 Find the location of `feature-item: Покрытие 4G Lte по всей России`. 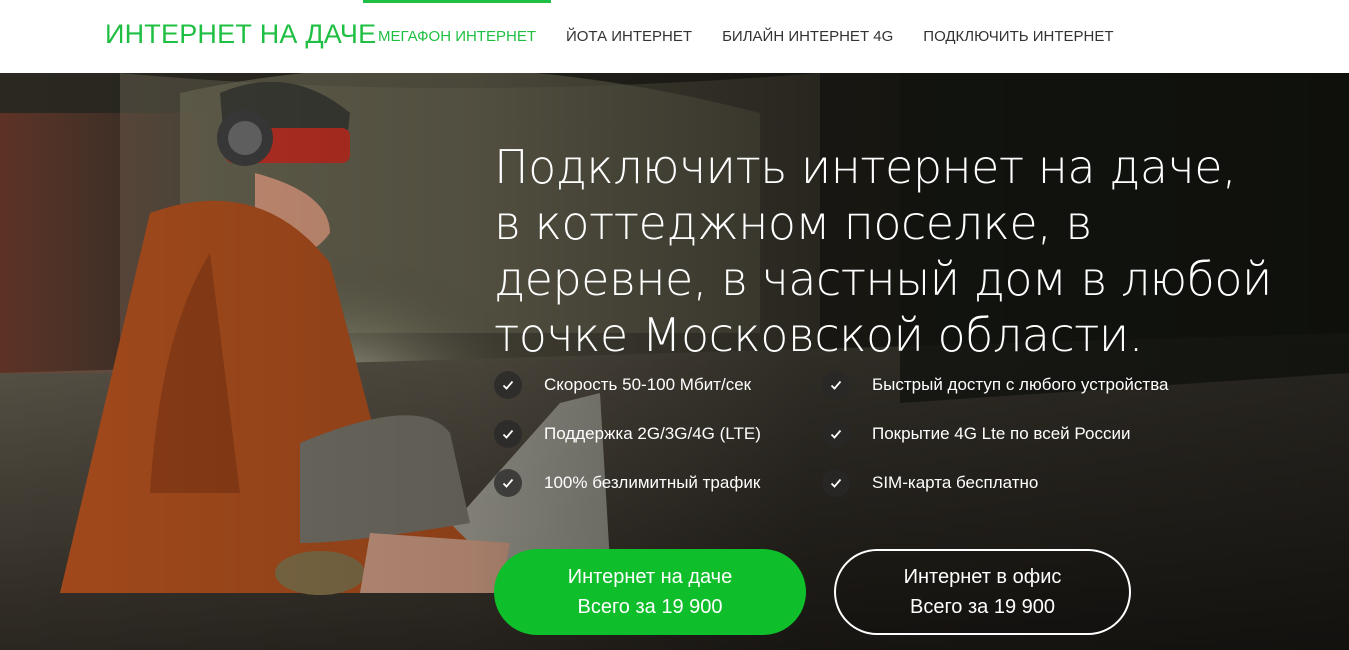

feature-item: Покрытие 4G Lte по всей России is located at coordinates (976, 434).